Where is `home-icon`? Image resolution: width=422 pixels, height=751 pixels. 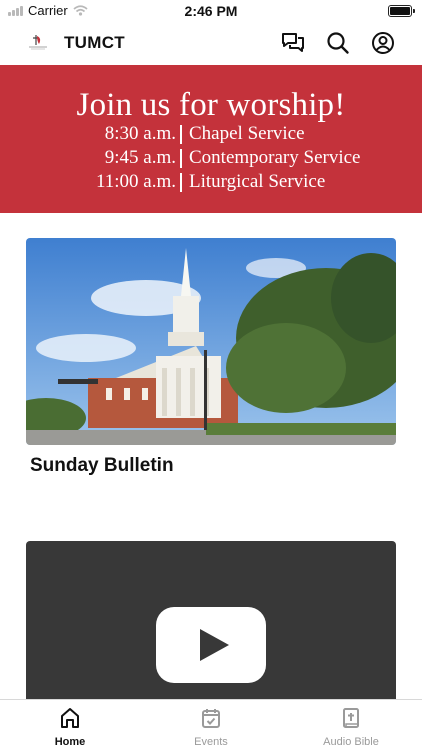 home-icon is located at coordinates (70, 718).